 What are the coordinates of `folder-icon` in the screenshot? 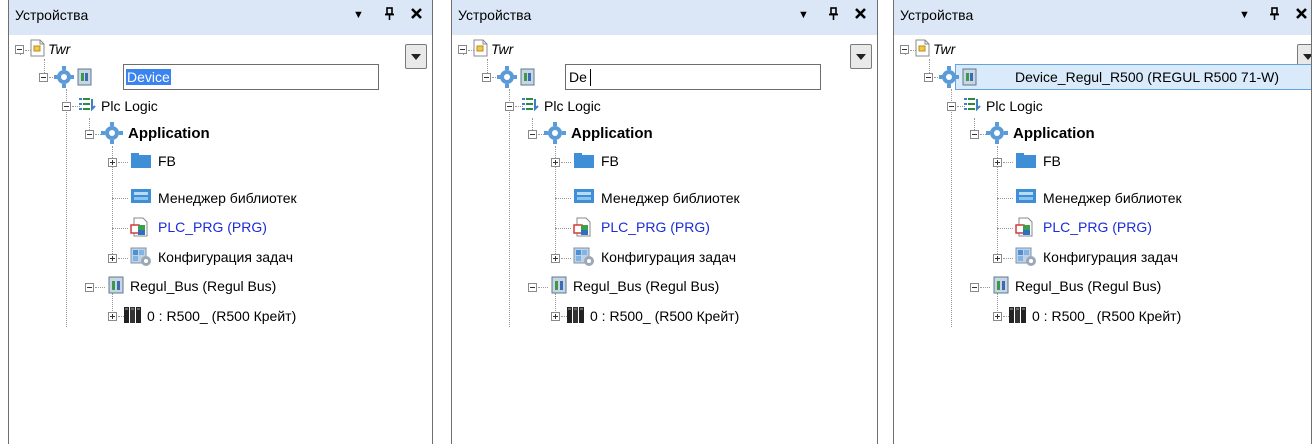 It's located at (141, 162).